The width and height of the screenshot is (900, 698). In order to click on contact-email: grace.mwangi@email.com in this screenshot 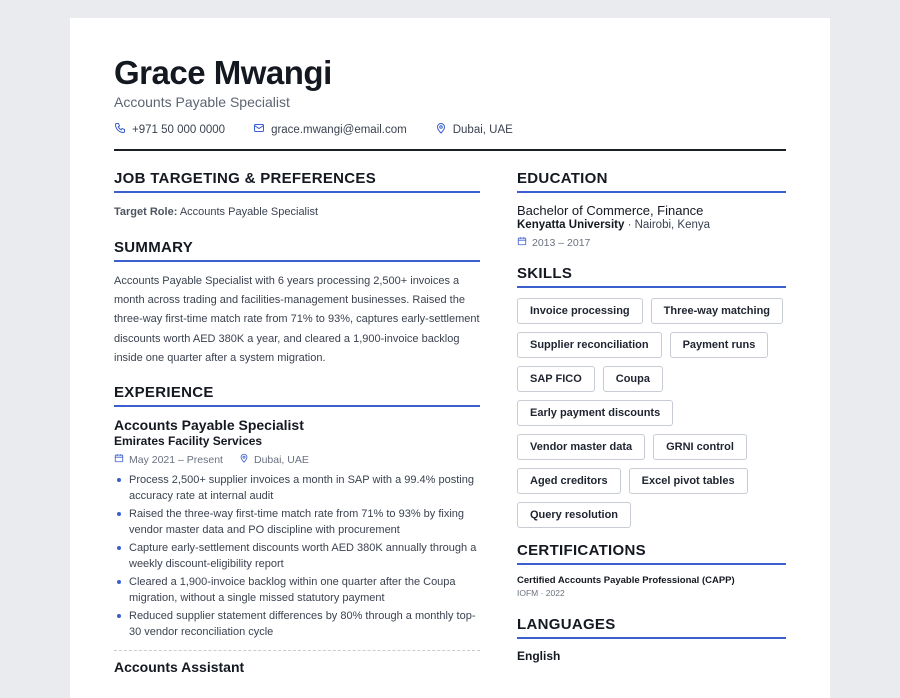, I will do `click(330, 129)`.